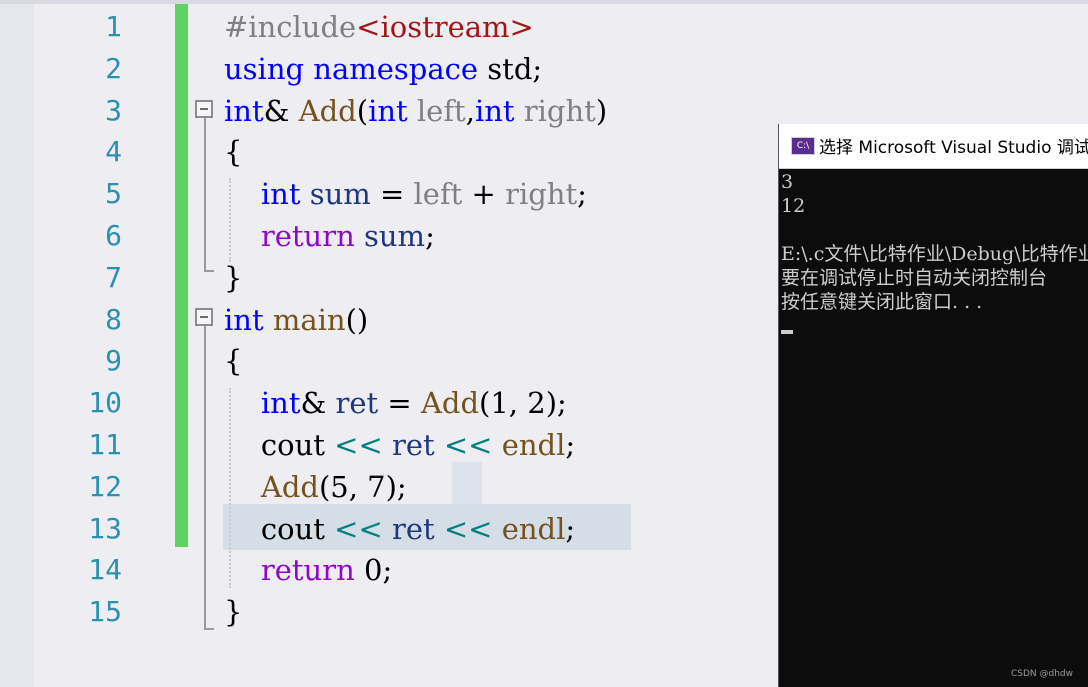 The height and width of the screenshot is (687, 1088). Describe the element at coordinates (290, 27) in the screenshot. I see `code-token: #include` at that location.